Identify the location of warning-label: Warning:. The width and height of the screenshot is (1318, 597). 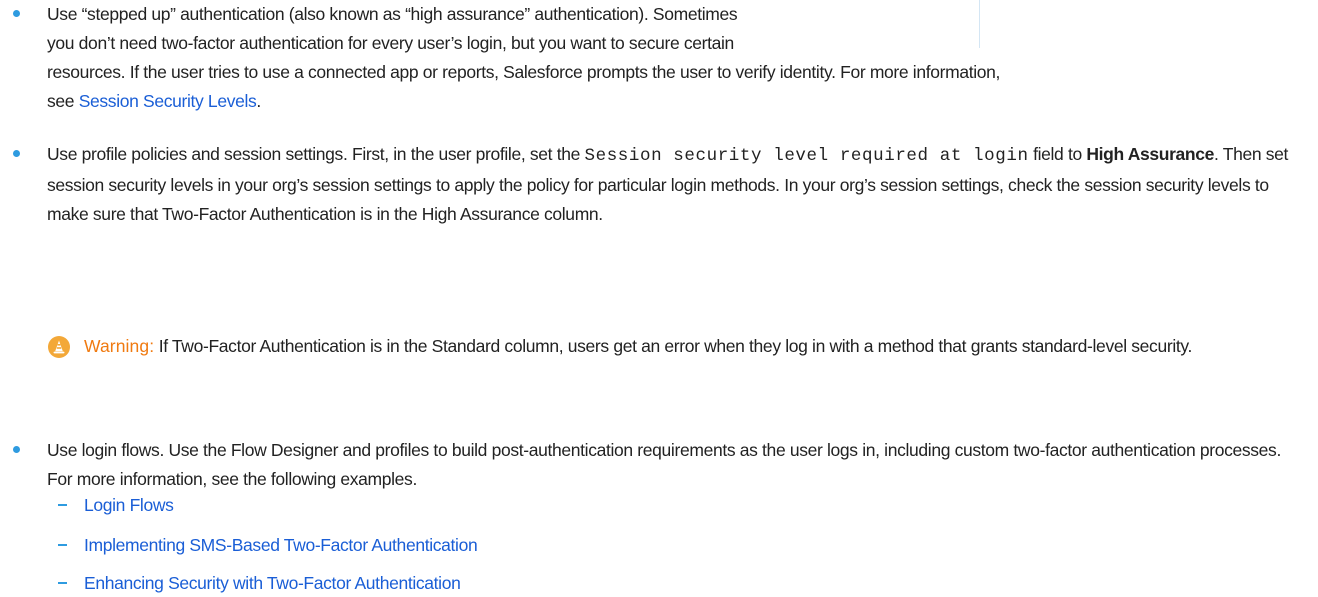
(119, 346).